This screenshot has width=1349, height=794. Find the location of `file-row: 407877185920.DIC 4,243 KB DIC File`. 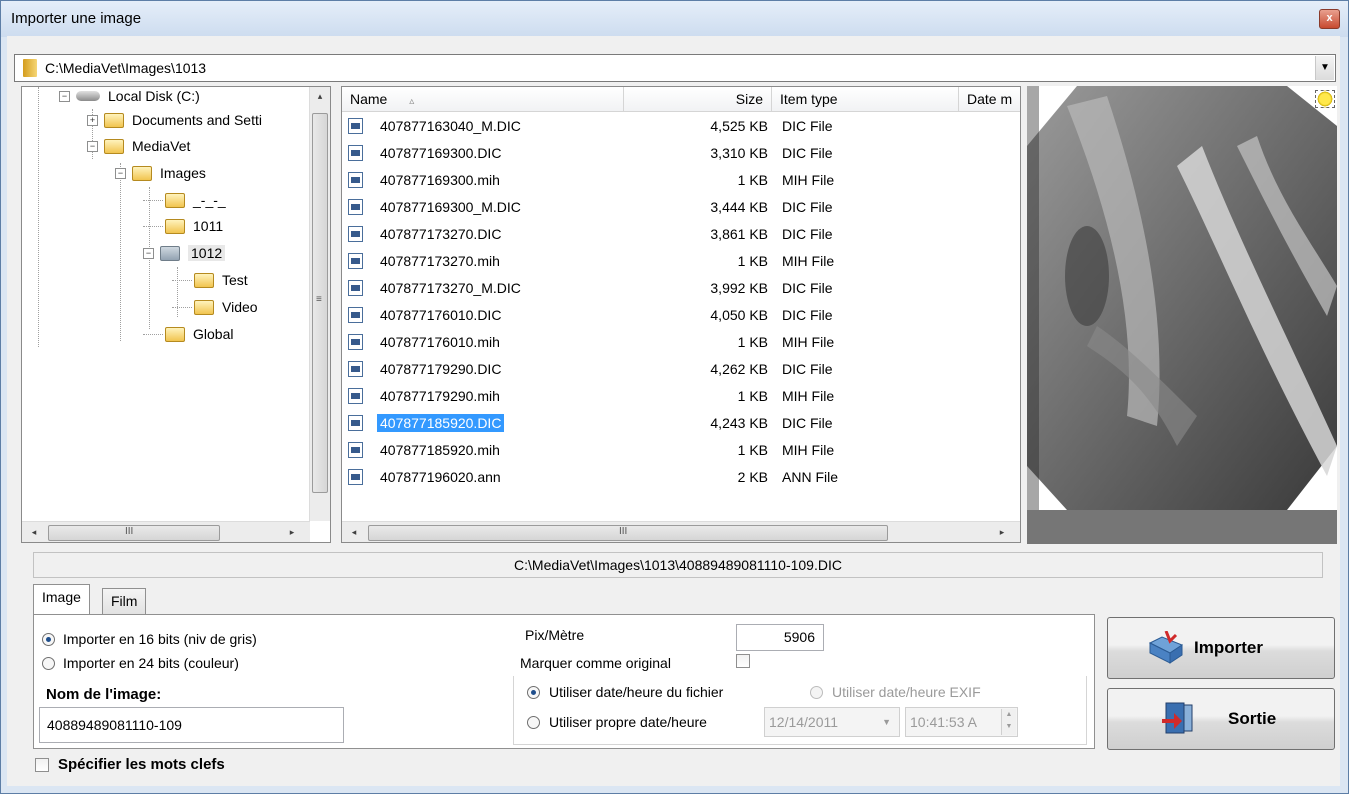

file-row: 407877185920.DIC 4,243 KB DIC File is located at coordinates (681, 423).